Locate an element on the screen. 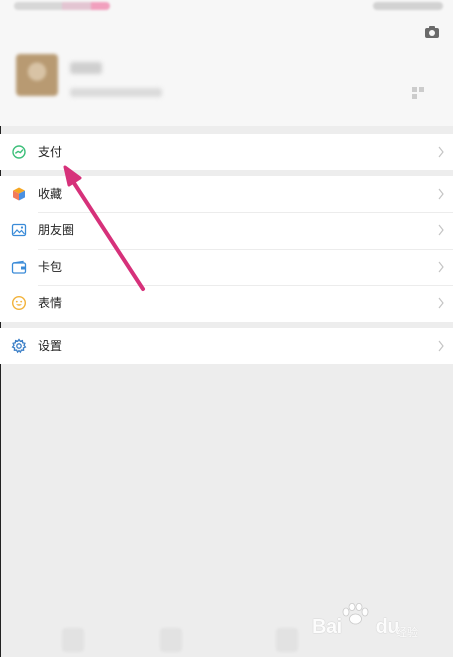 This screenshot has height=657, width=453. menu-item-card-wallet: 卡包 is located at coordinates (226, 267).